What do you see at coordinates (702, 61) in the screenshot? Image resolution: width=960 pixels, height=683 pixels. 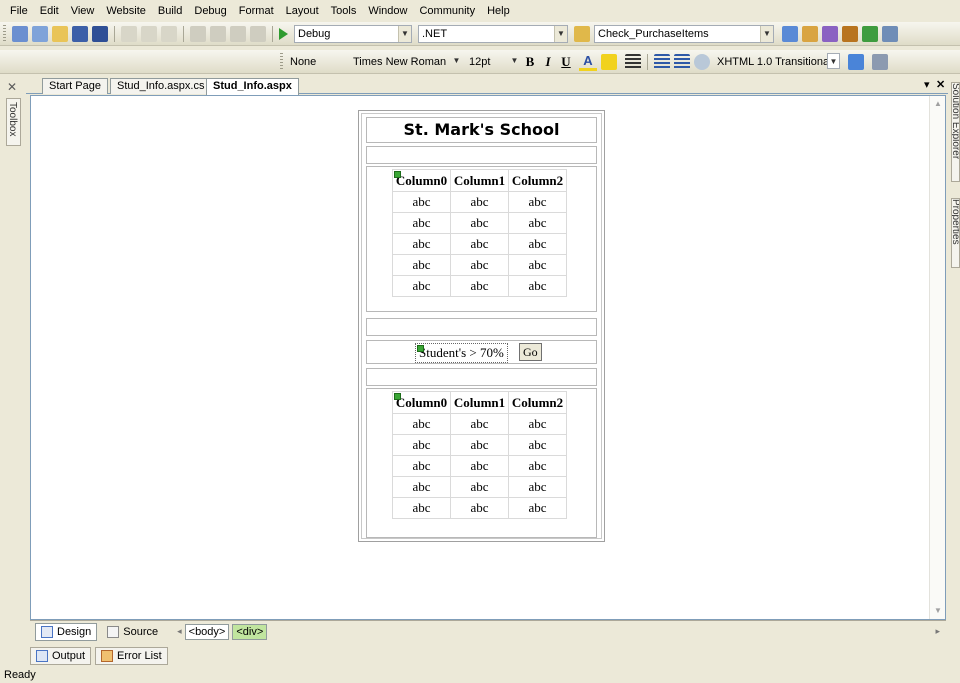 I see `hyperlink-icon` at bounding box center [702, 61].